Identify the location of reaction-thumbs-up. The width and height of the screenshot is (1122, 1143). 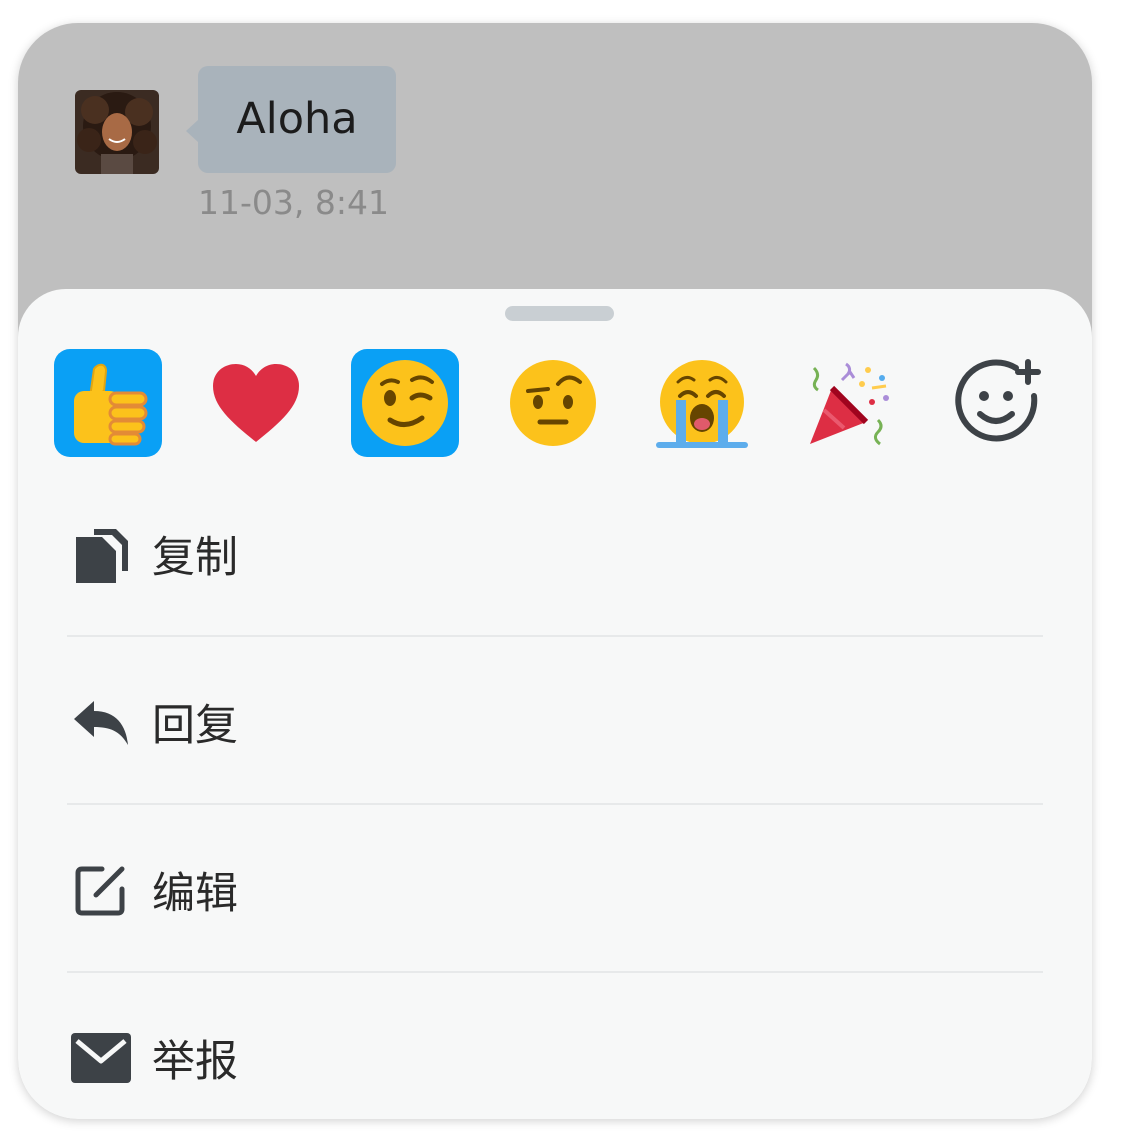
(108, 403).